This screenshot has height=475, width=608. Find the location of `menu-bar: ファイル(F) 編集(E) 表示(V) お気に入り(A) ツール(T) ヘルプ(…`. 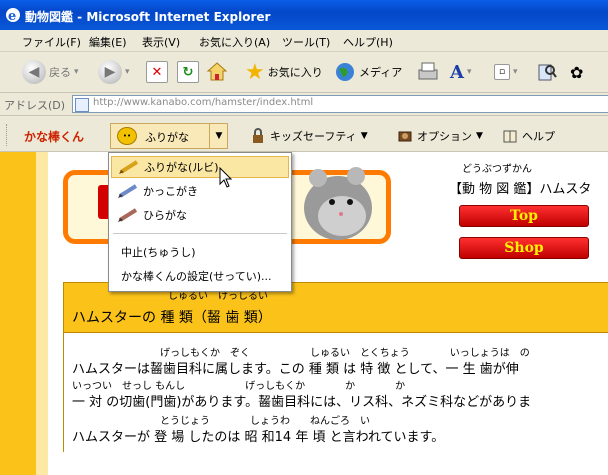

menu-bar: ファイル(F) 編集(E) 表示(V) お気に入り(A) ツール(T) ヘルプ(… is located at coordinates (304, 41).